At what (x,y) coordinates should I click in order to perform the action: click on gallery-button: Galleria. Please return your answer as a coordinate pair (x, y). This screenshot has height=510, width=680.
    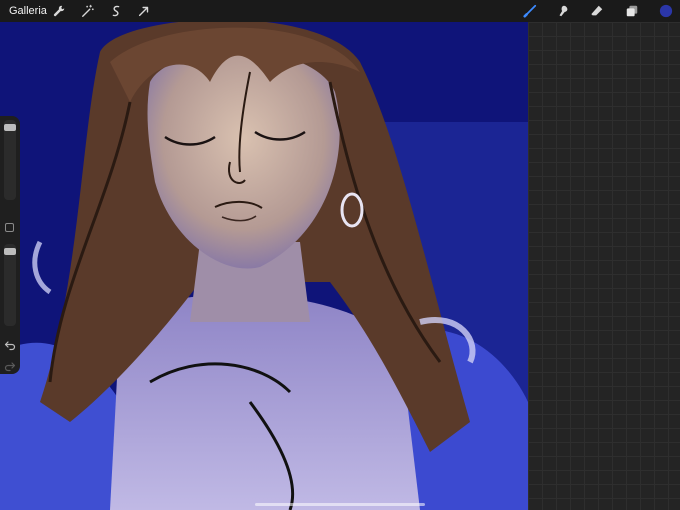
    Looking at the image, I should click on (28, 11).